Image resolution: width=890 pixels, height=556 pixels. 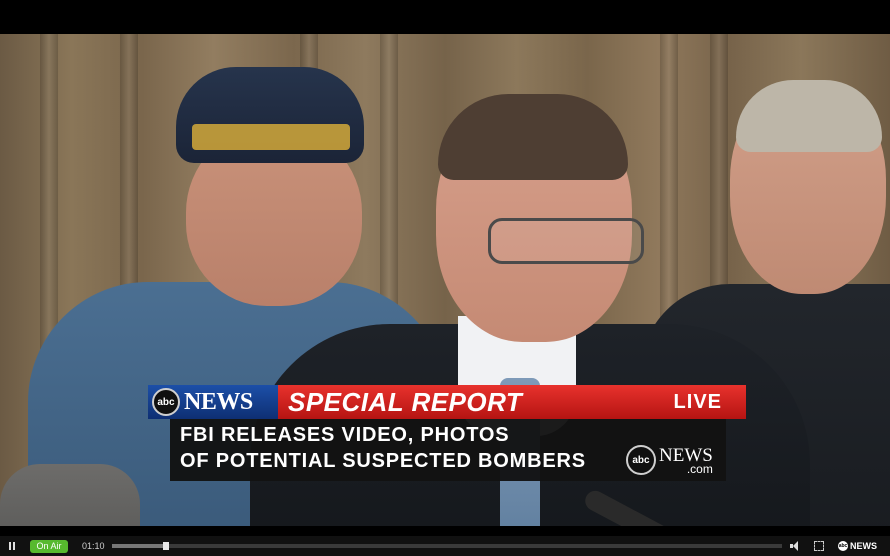 What do you see at coordinates (12, 546) in the screenshot?
I see `pause-icon` at bounding box center [12, 546].